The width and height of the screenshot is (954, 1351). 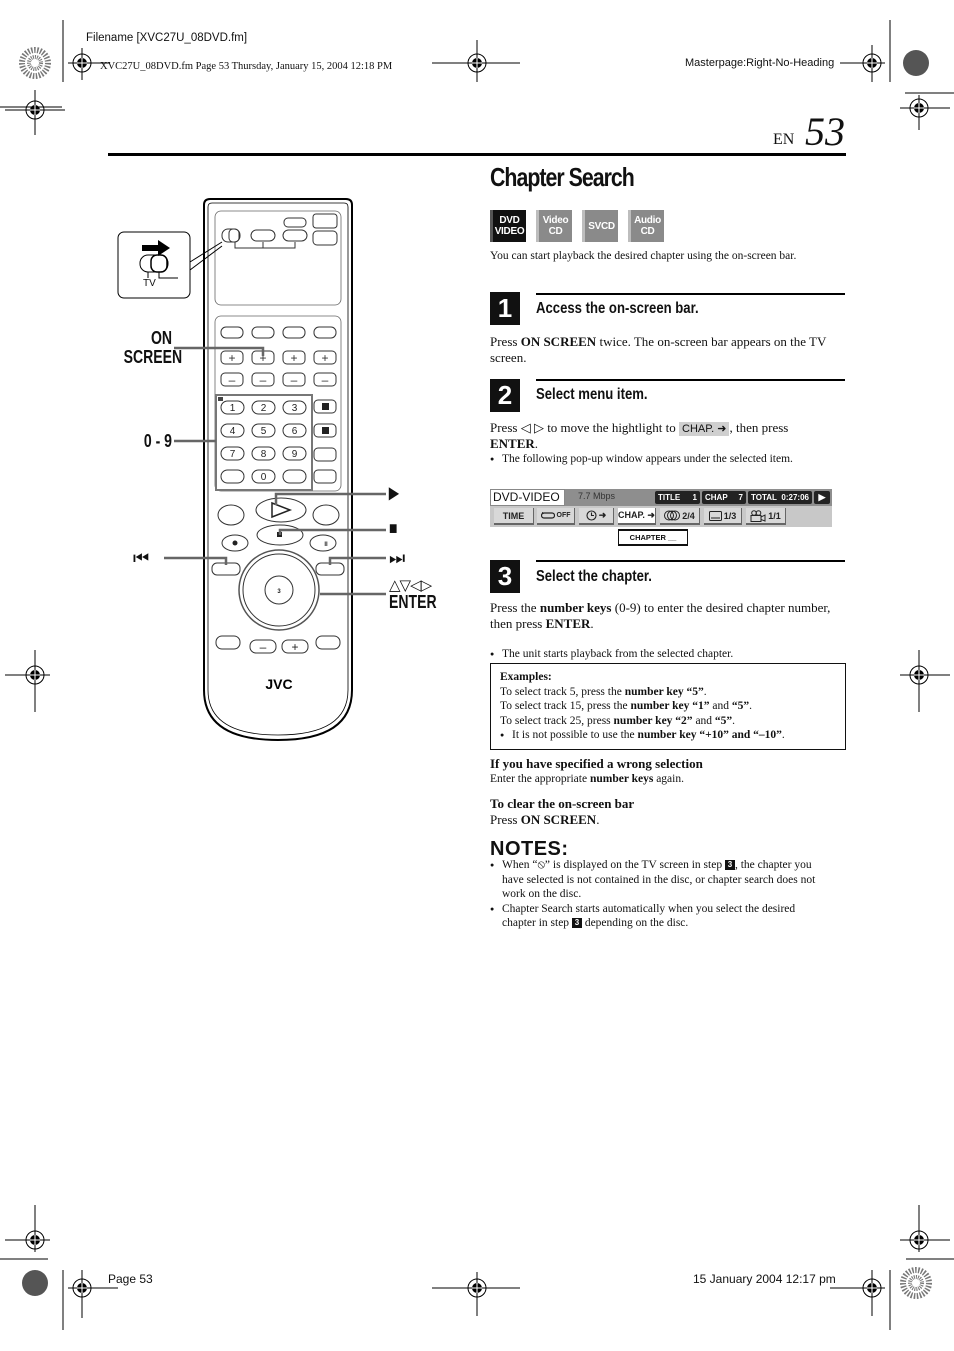 I want to click on text: Press ◁ ▷ to move the hightlight to, so click(x=584, y=427).